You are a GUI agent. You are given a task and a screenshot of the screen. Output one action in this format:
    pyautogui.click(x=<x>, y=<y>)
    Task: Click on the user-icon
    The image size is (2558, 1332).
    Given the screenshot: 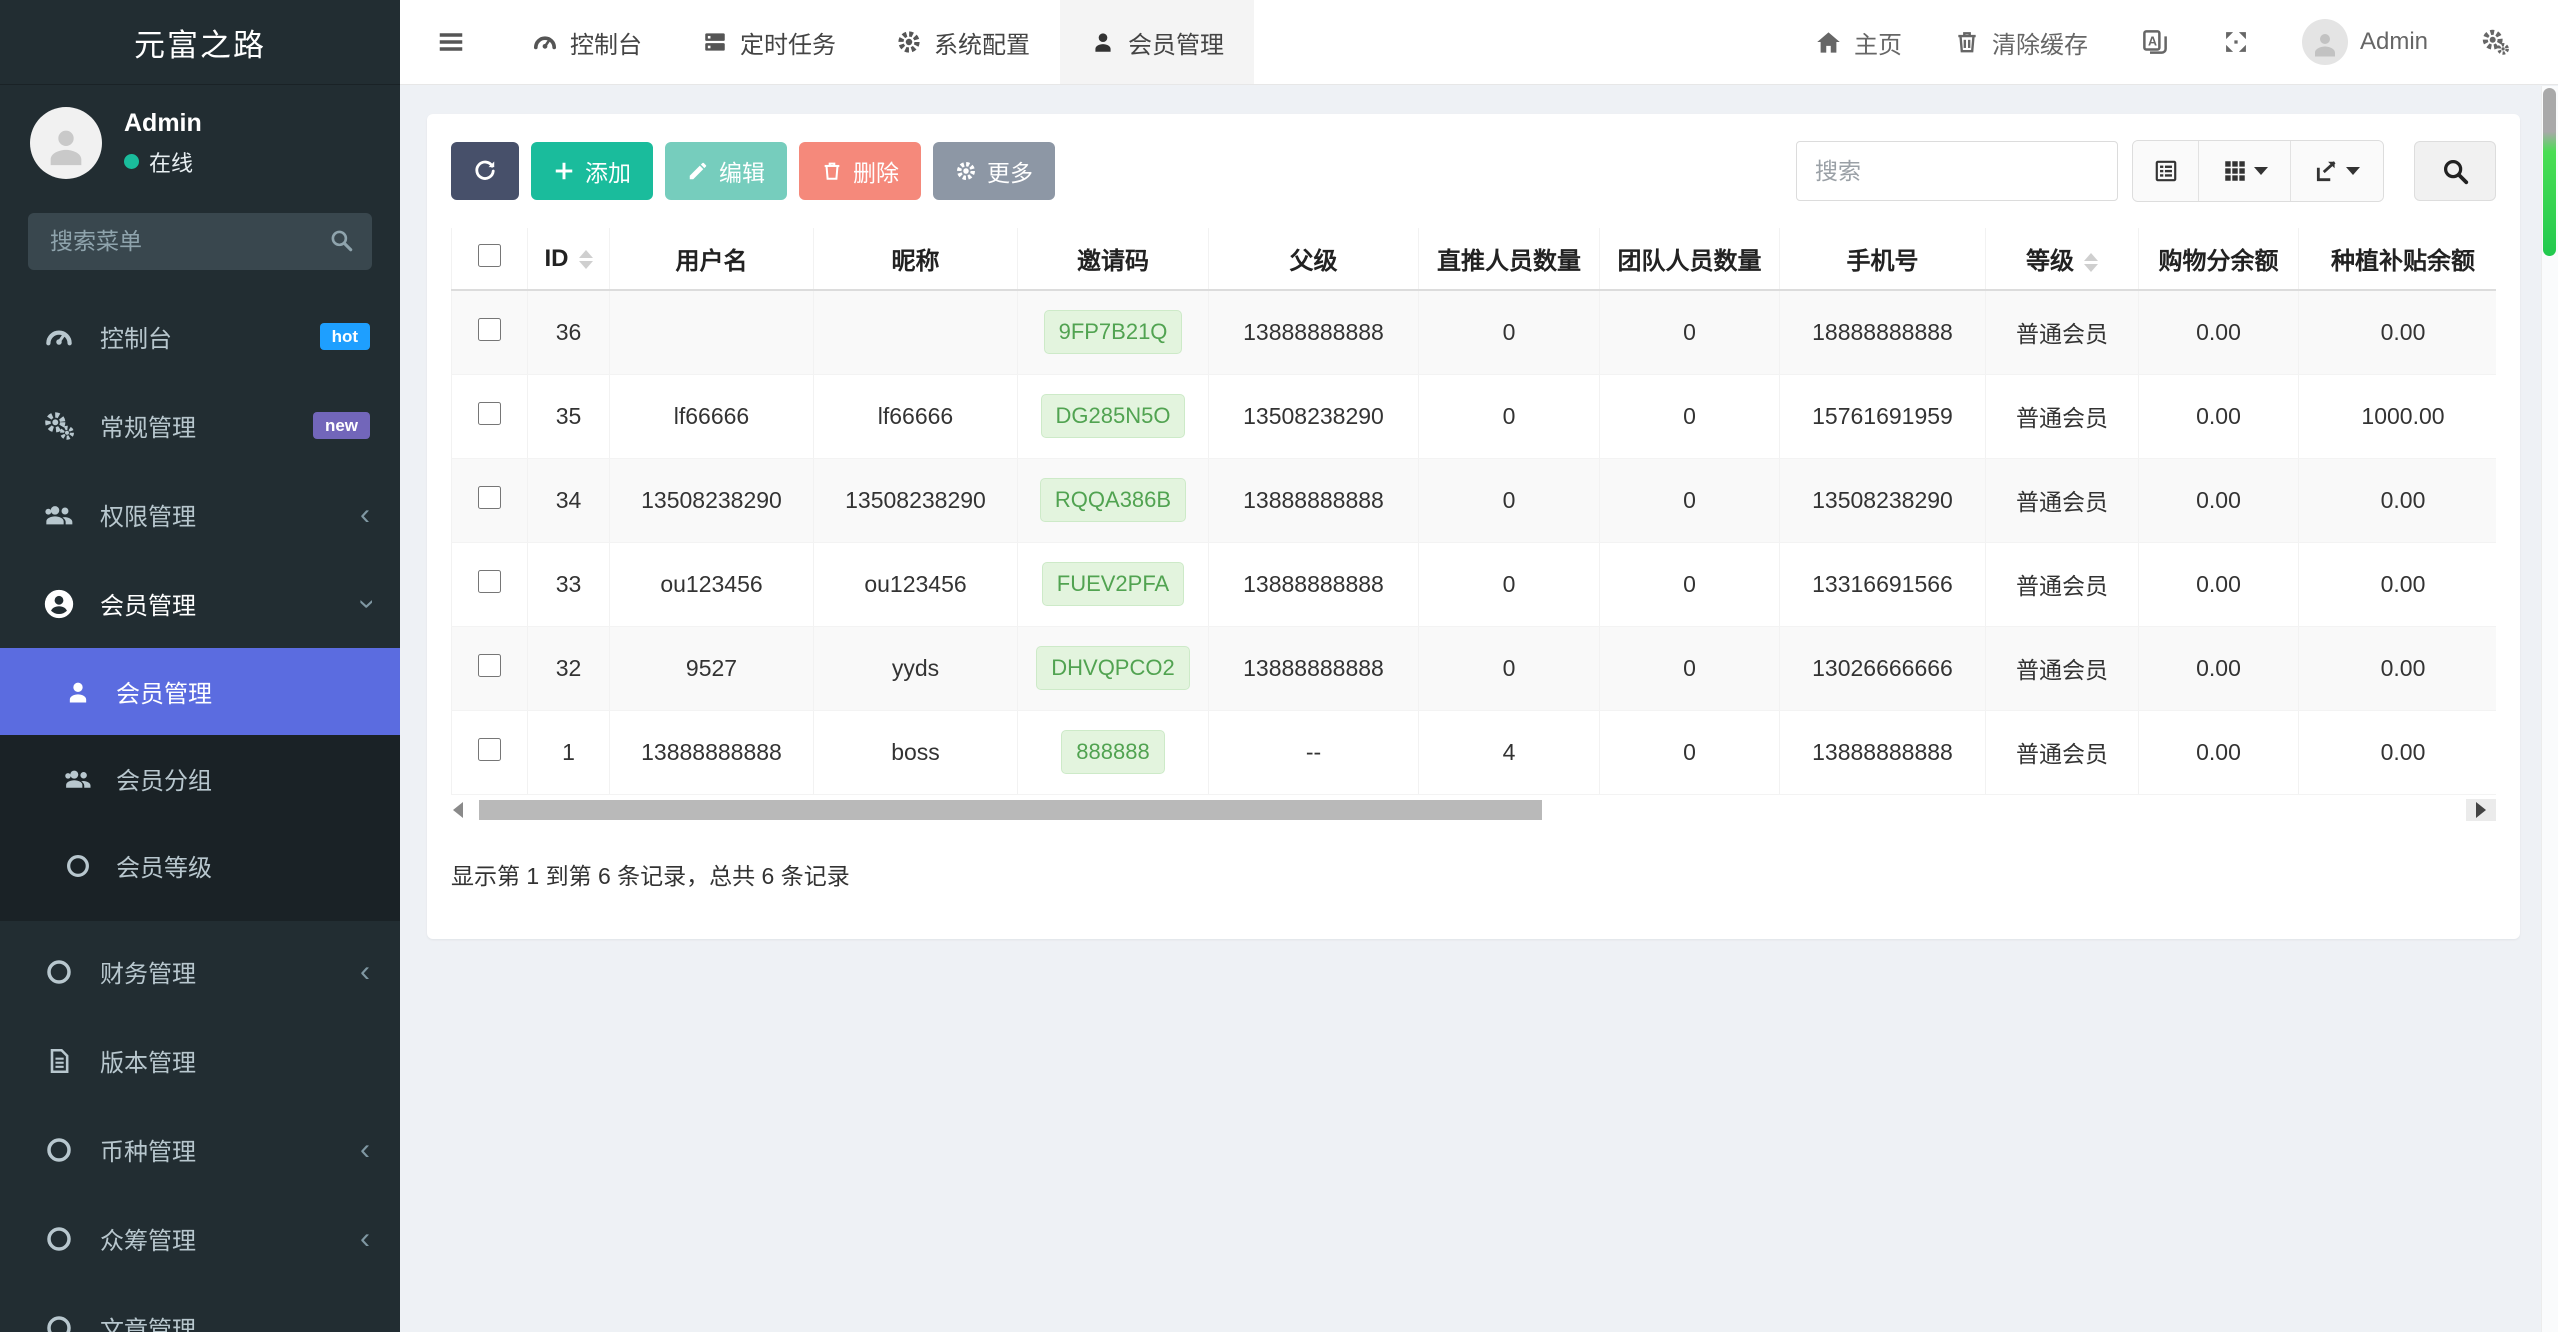 What is the action you would take?
    pyautogui.click(x=78, y=692)
    